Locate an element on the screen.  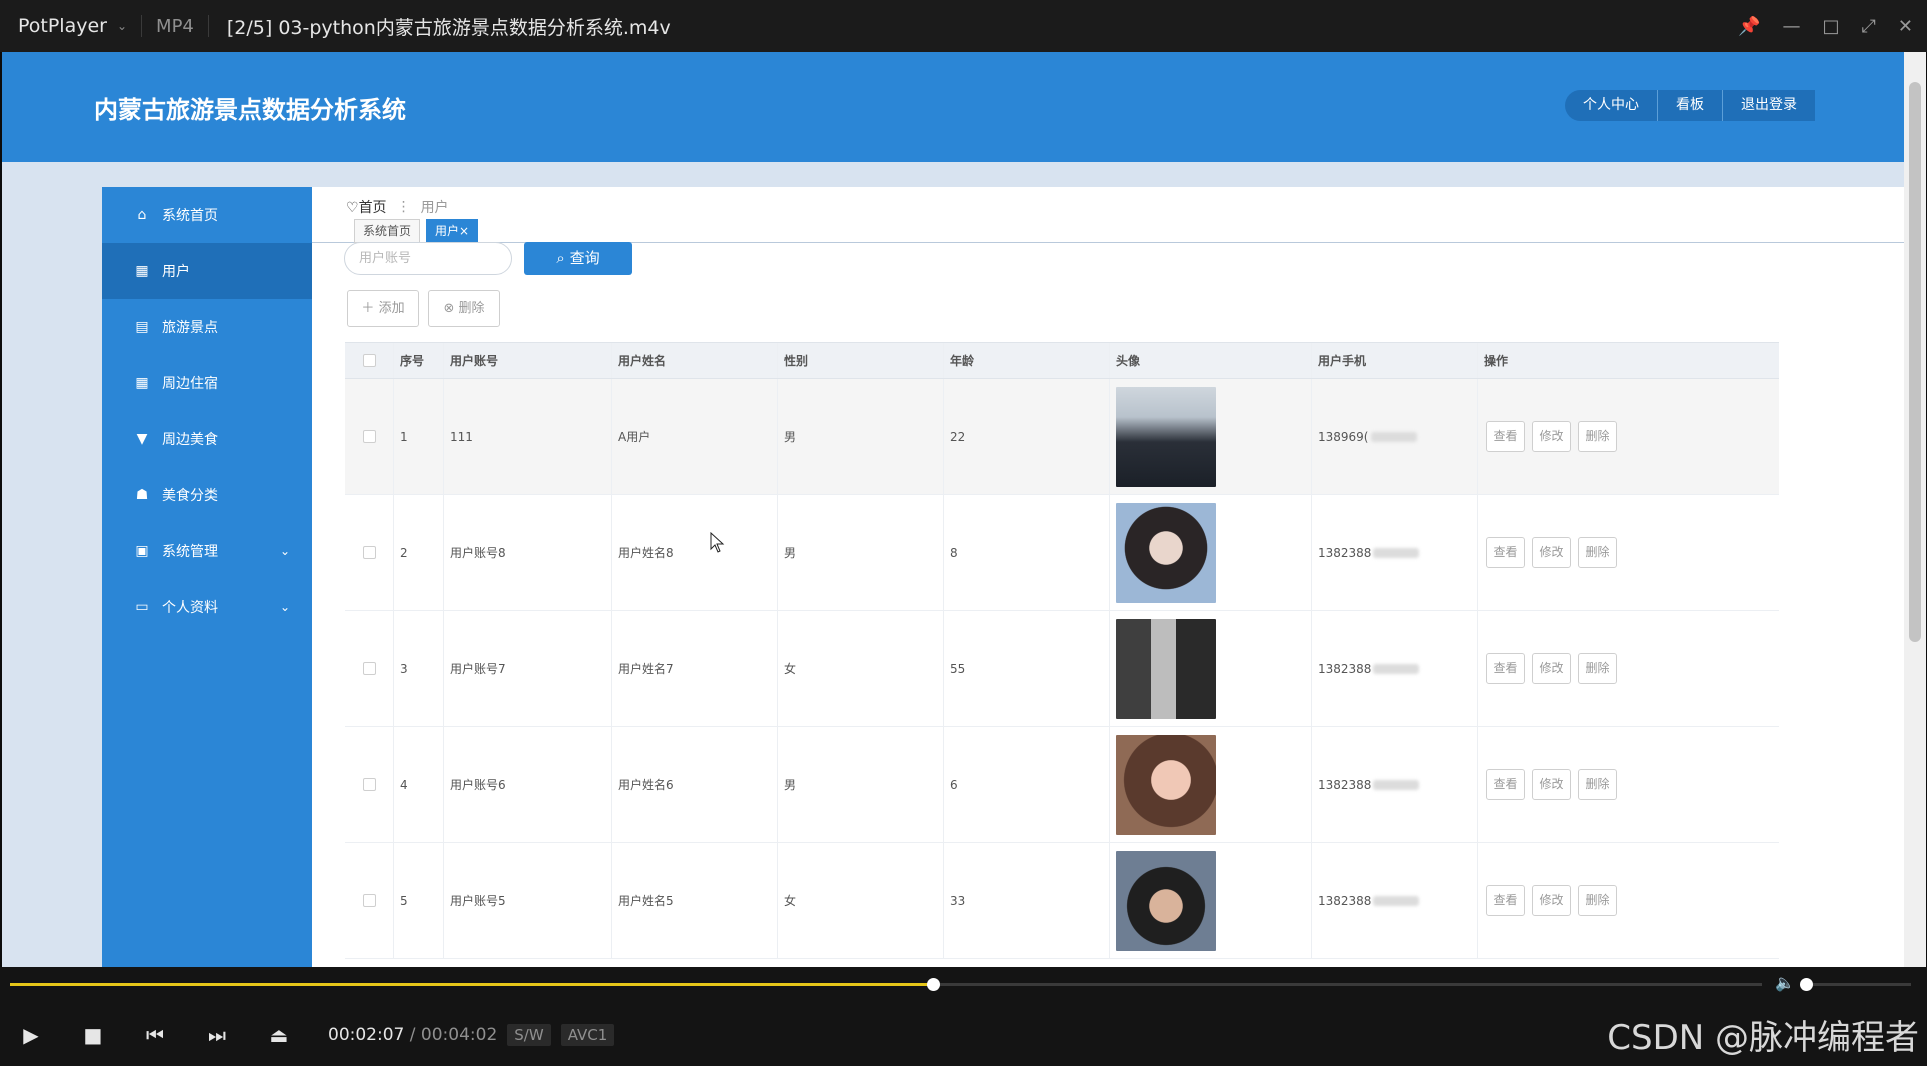
breadcrumb-home: ♡首页 is located at coordinates (366, 207).